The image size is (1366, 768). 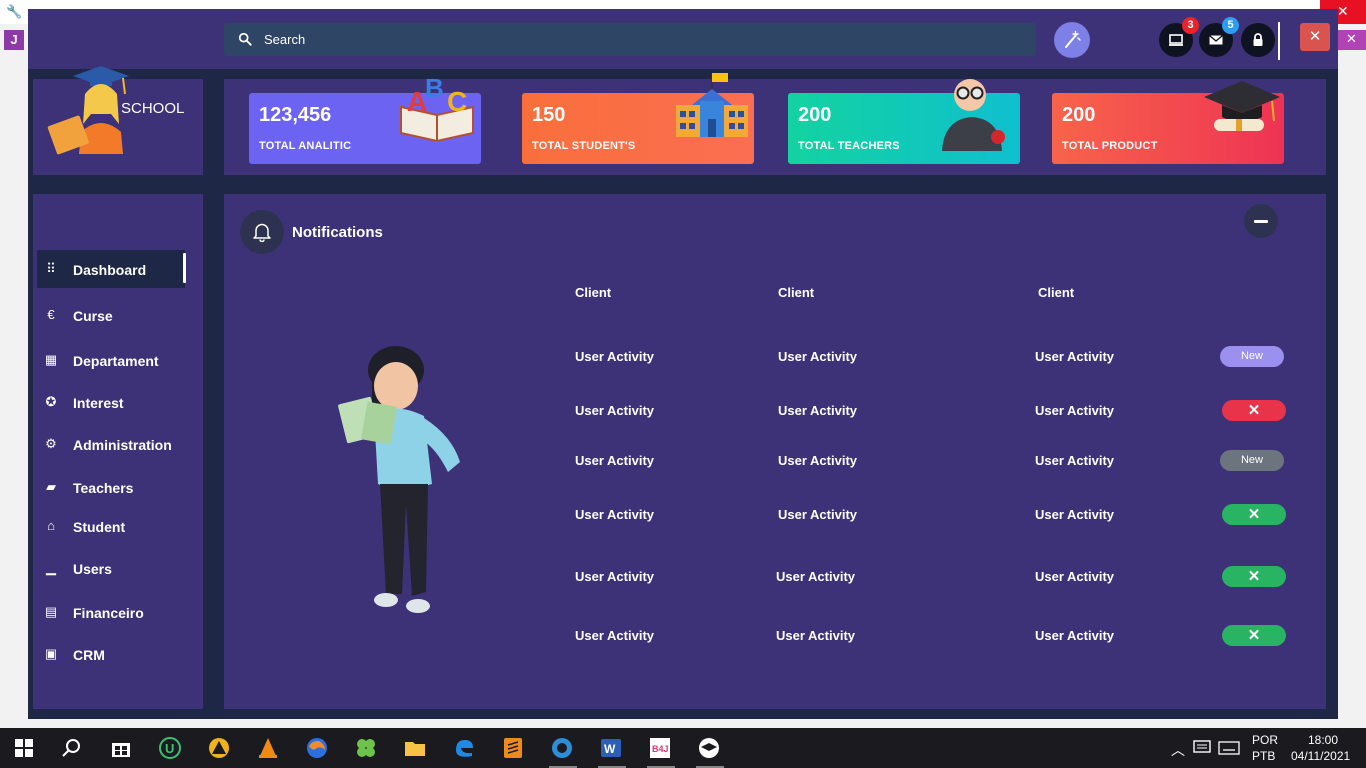 What do you see at coordinates (562, 748) in the screenshot?
I see `chrome-like-icon` at bounding box center [562, 748].